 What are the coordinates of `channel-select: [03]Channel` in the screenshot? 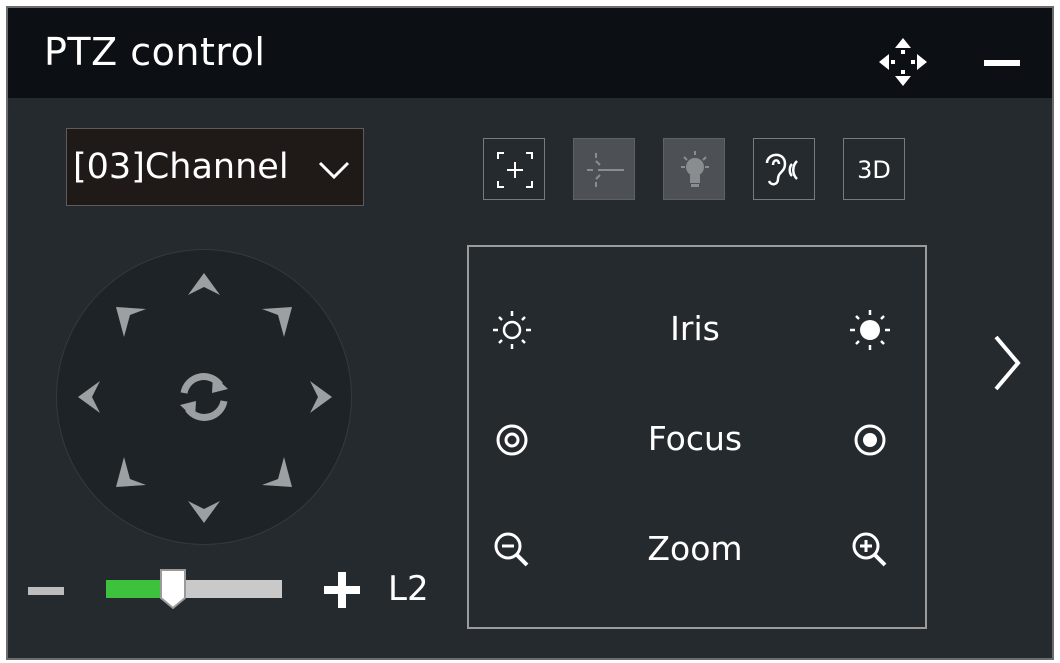 It's located at (215, 167).